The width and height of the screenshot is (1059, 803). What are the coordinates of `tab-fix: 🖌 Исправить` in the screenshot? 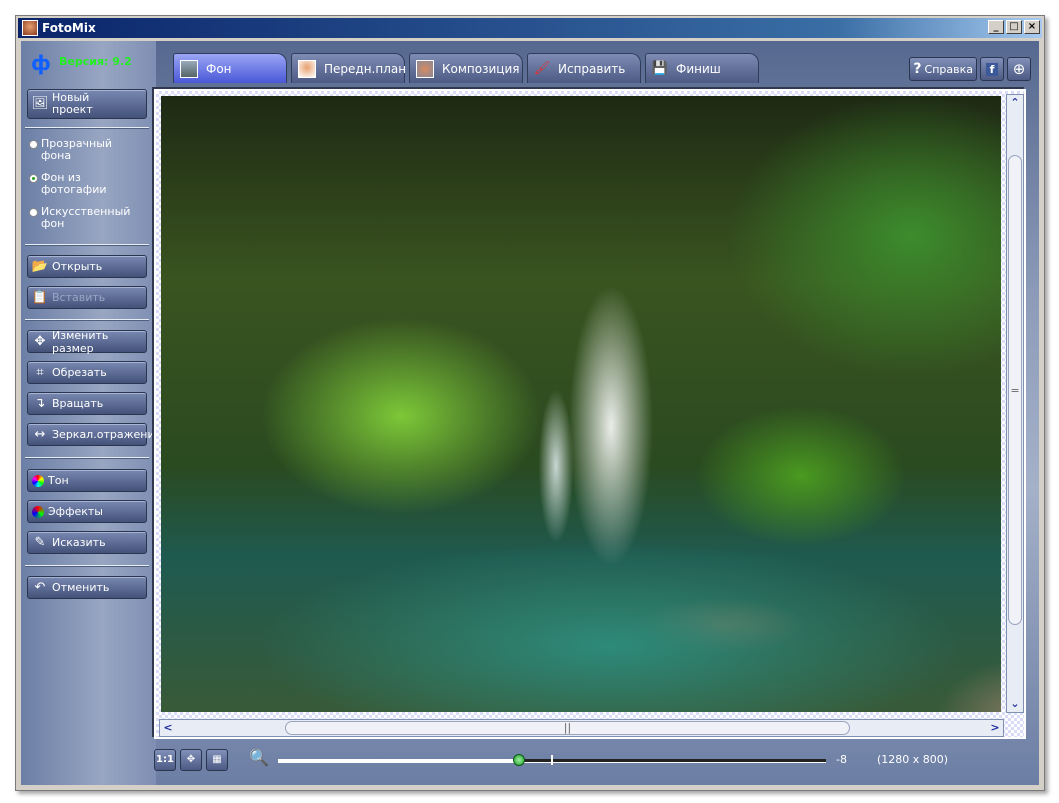 It's located at (584, 68).